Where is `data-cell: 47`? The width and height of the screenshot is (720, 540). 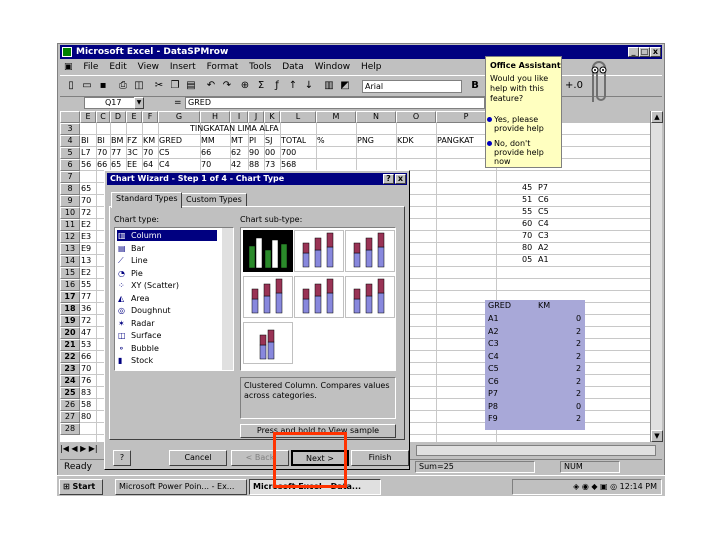 data-cell: 47 is located at coordinates (86, 333).